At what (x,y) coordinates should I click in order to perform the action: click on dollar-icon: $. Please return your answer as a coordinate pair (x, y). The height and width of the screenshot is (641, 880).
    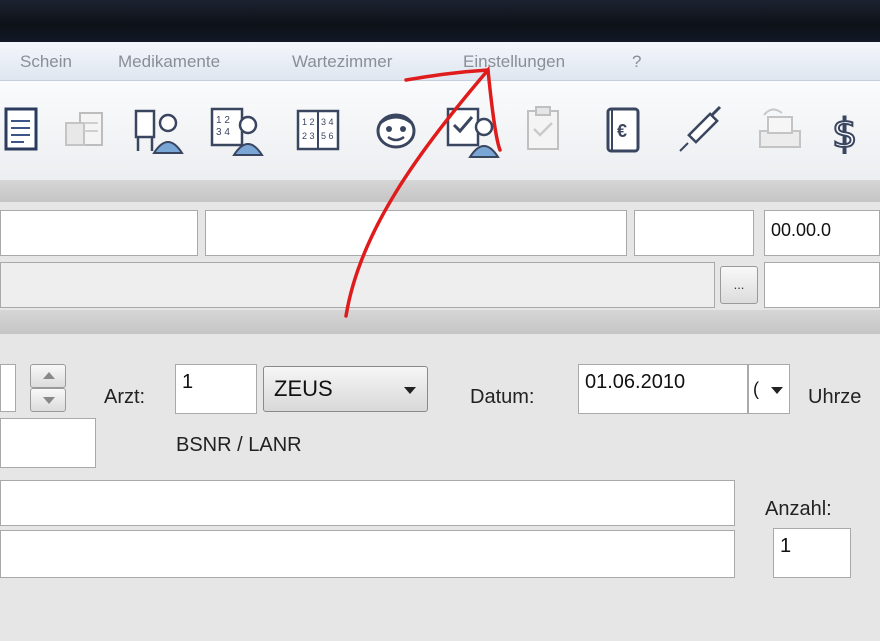
    Looking at the image, I should click on (853, 131).